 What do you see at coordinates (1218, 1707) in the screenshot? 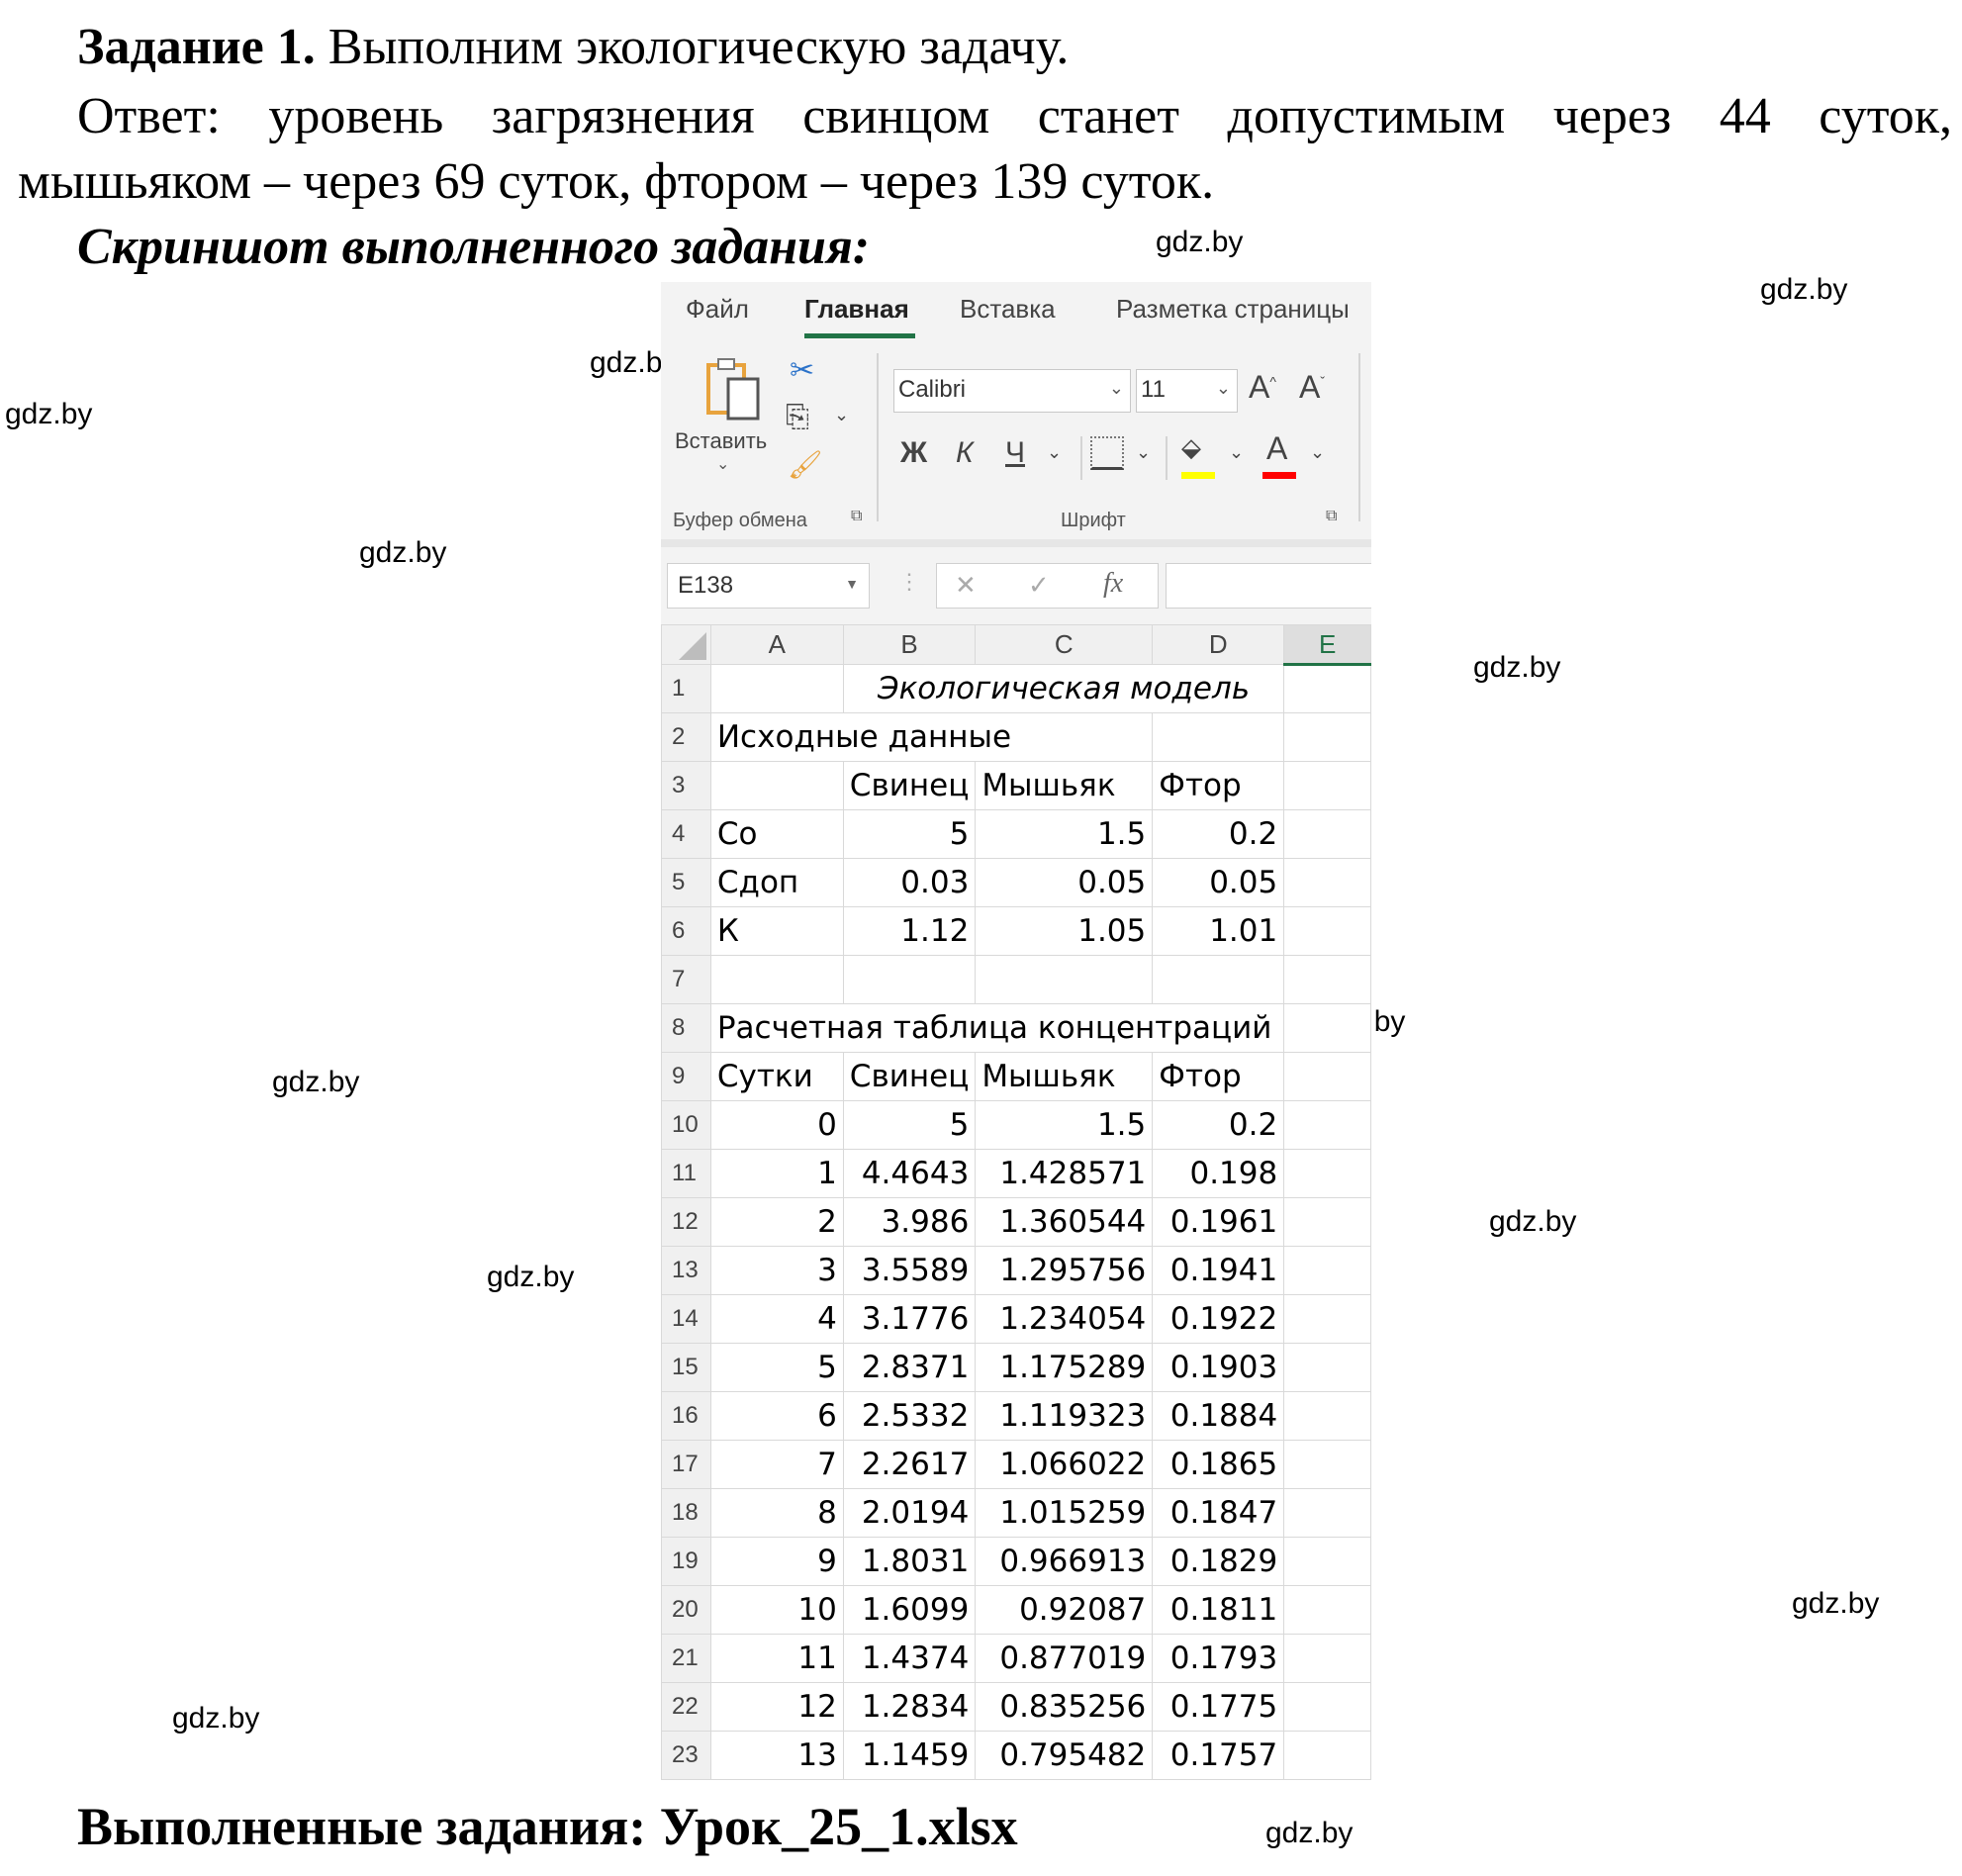
I see `cell-d22: 0.1775` at bounding box center [1218, 1707].